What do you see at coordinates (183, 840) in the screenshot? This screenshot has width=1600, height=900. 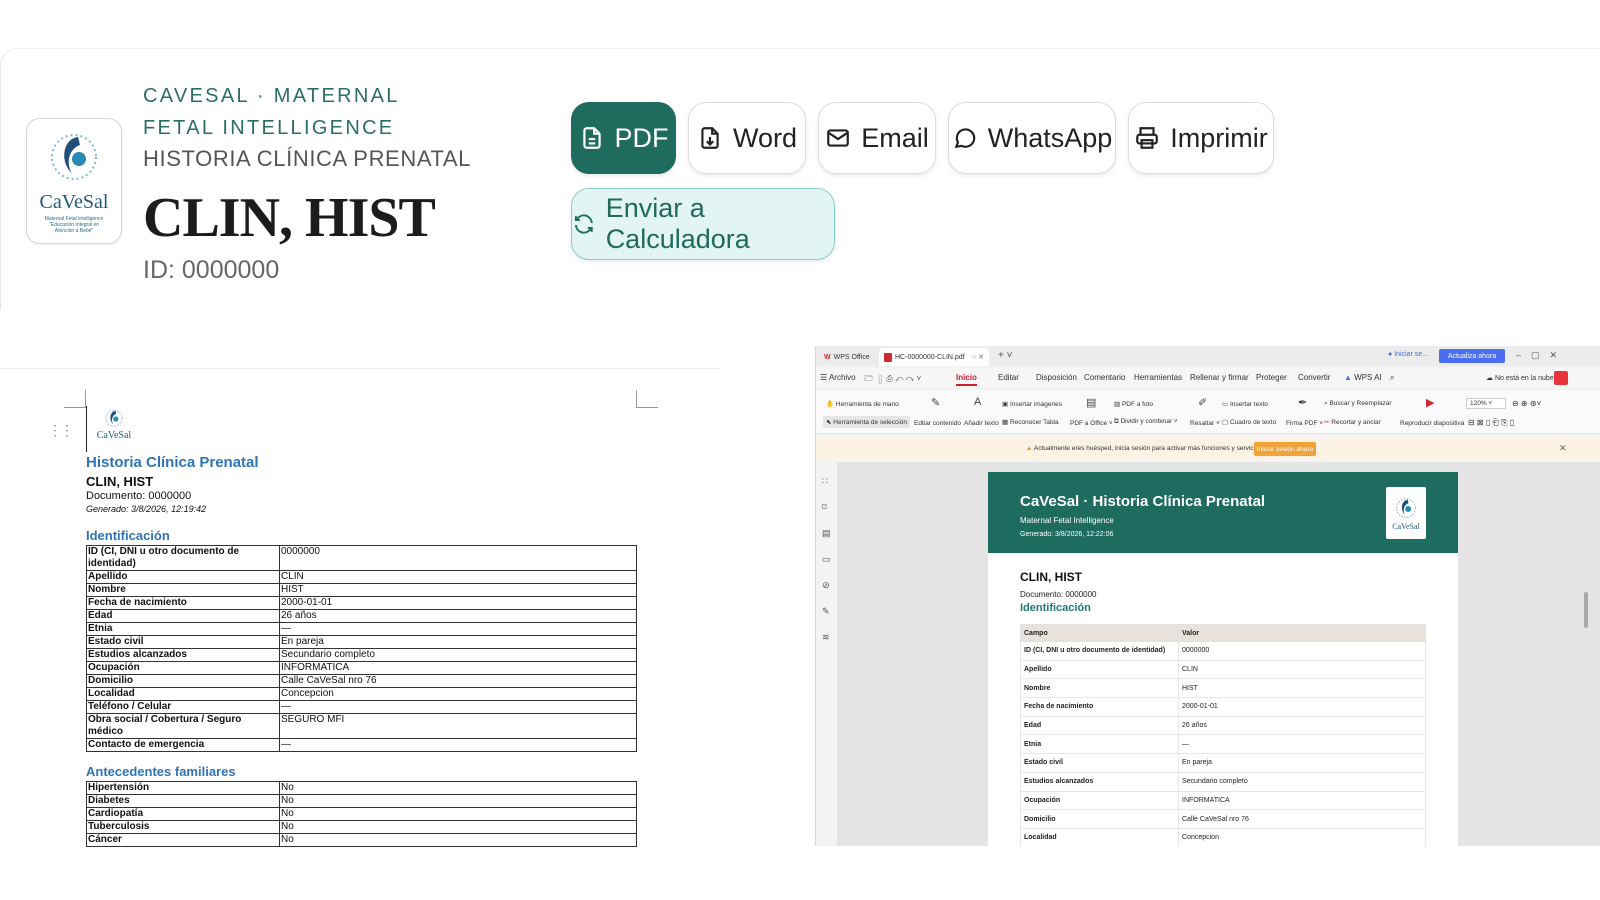 I see `field-label: Cáncer` at bounding box center [183, 840].